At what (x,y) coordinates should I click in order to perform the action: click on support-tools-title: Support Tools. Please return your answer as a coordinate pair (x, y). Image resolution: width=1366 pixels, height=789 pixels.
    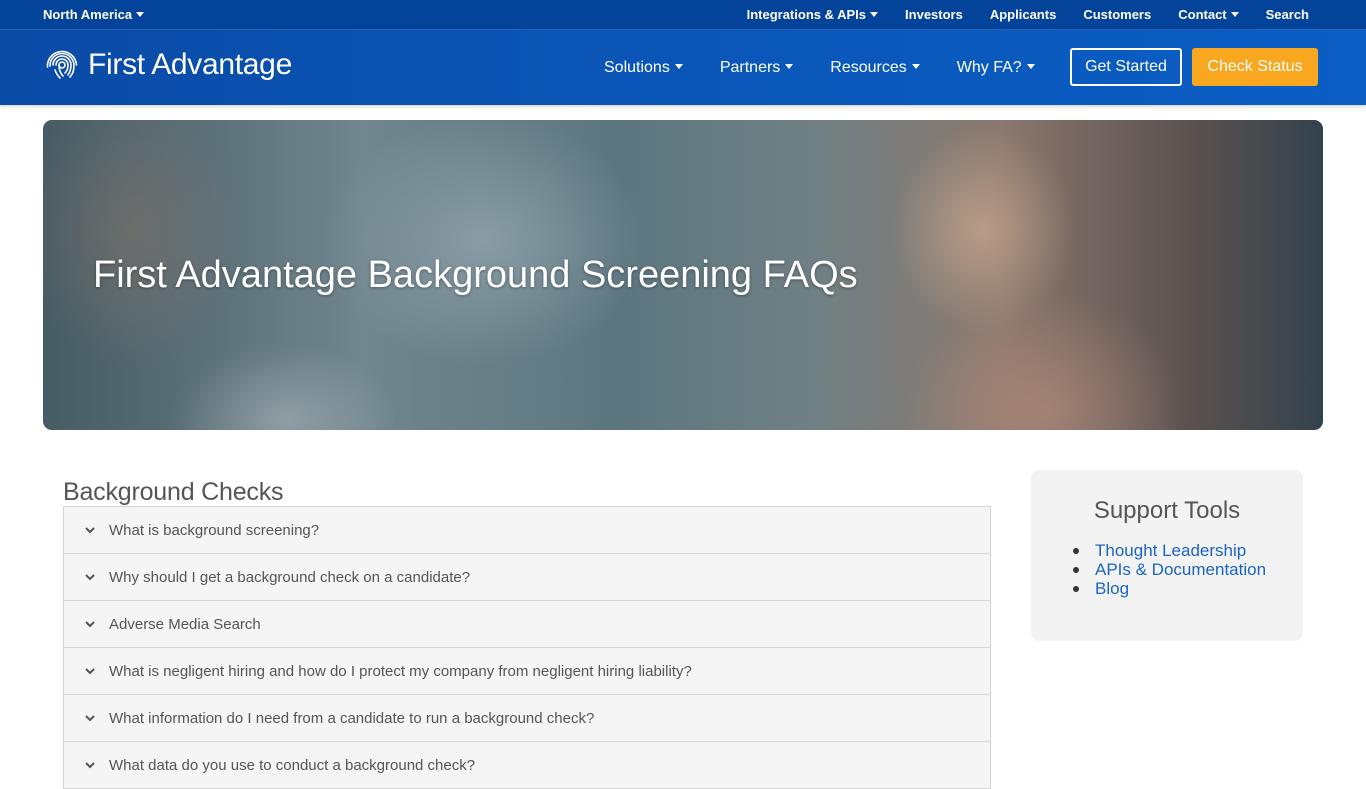
    Looking at the image, I should click on (1167, 510).